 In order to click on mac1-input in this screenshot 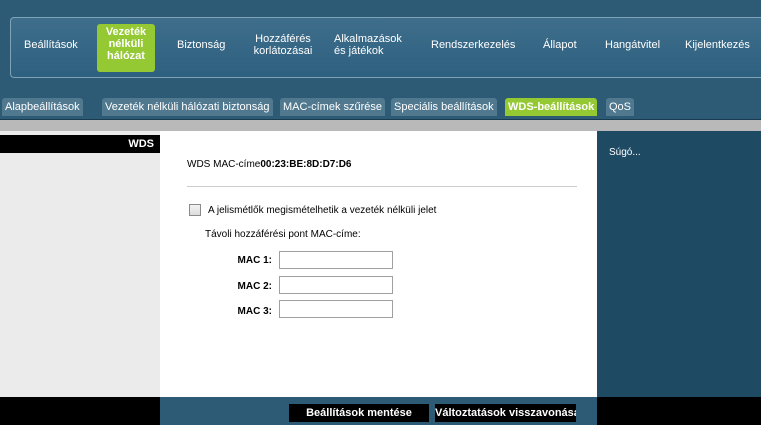, I will do `click(336, 260)`.